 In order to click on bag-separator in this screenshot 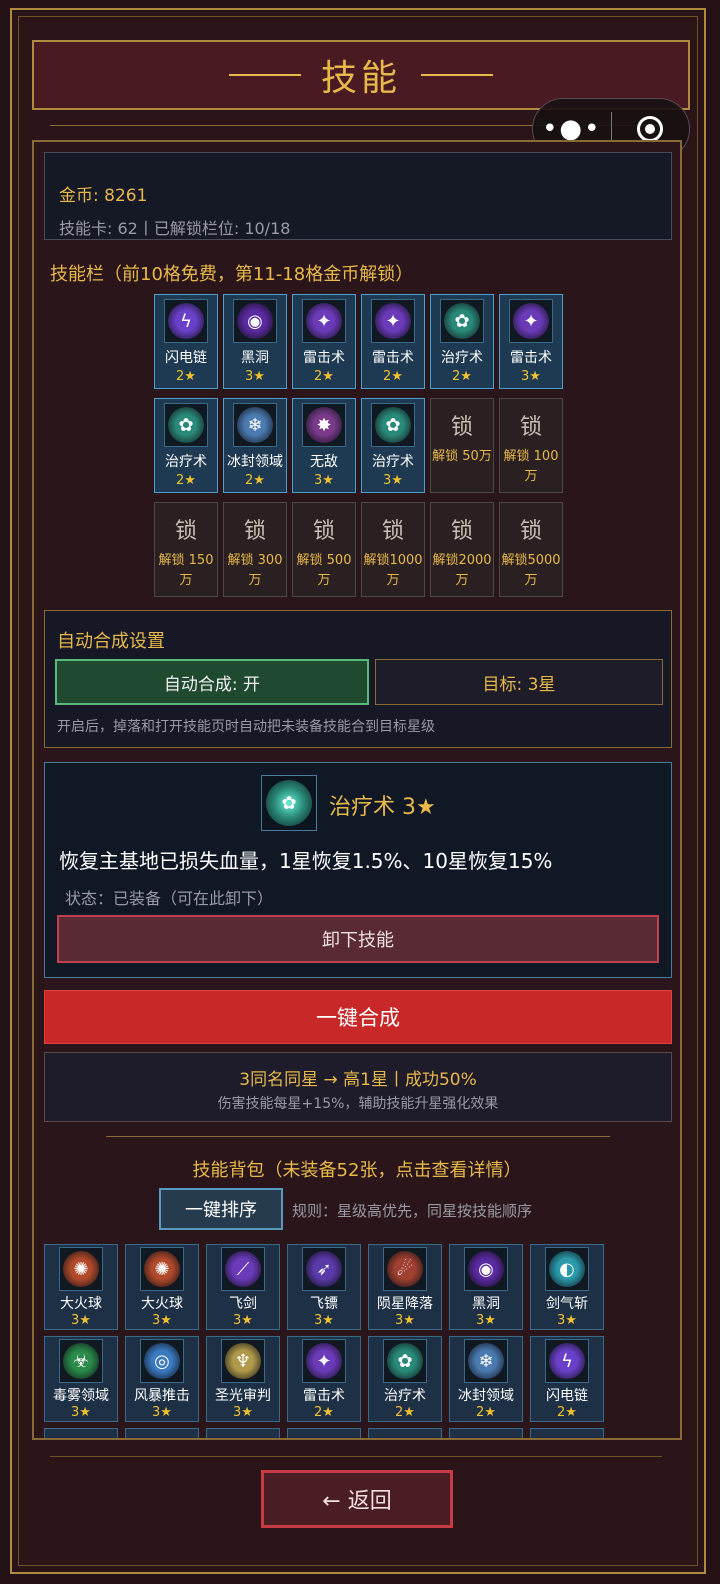, I will do `click(358, 1136)`.